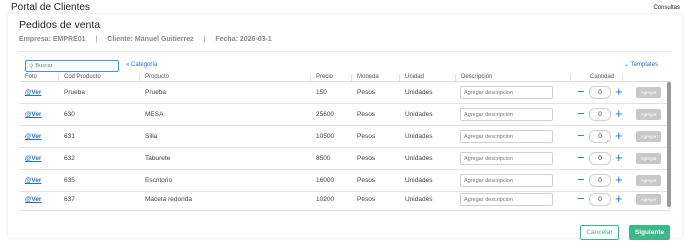 This screenshot has height=248, width=690. Describe the element at coordinates (74, 92) in the screenshot. I see `cell-codigo: Prueba` at that location.